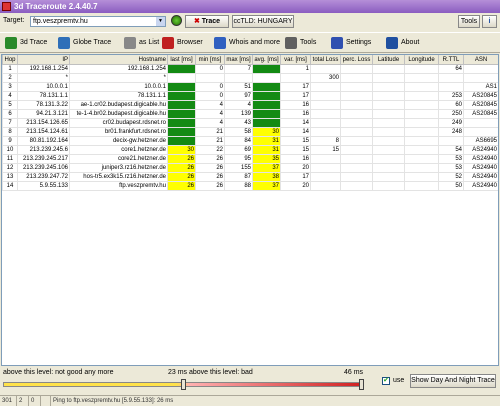 The image size is (500, 406). I want to click on info-icon: i, so click(489, 21).